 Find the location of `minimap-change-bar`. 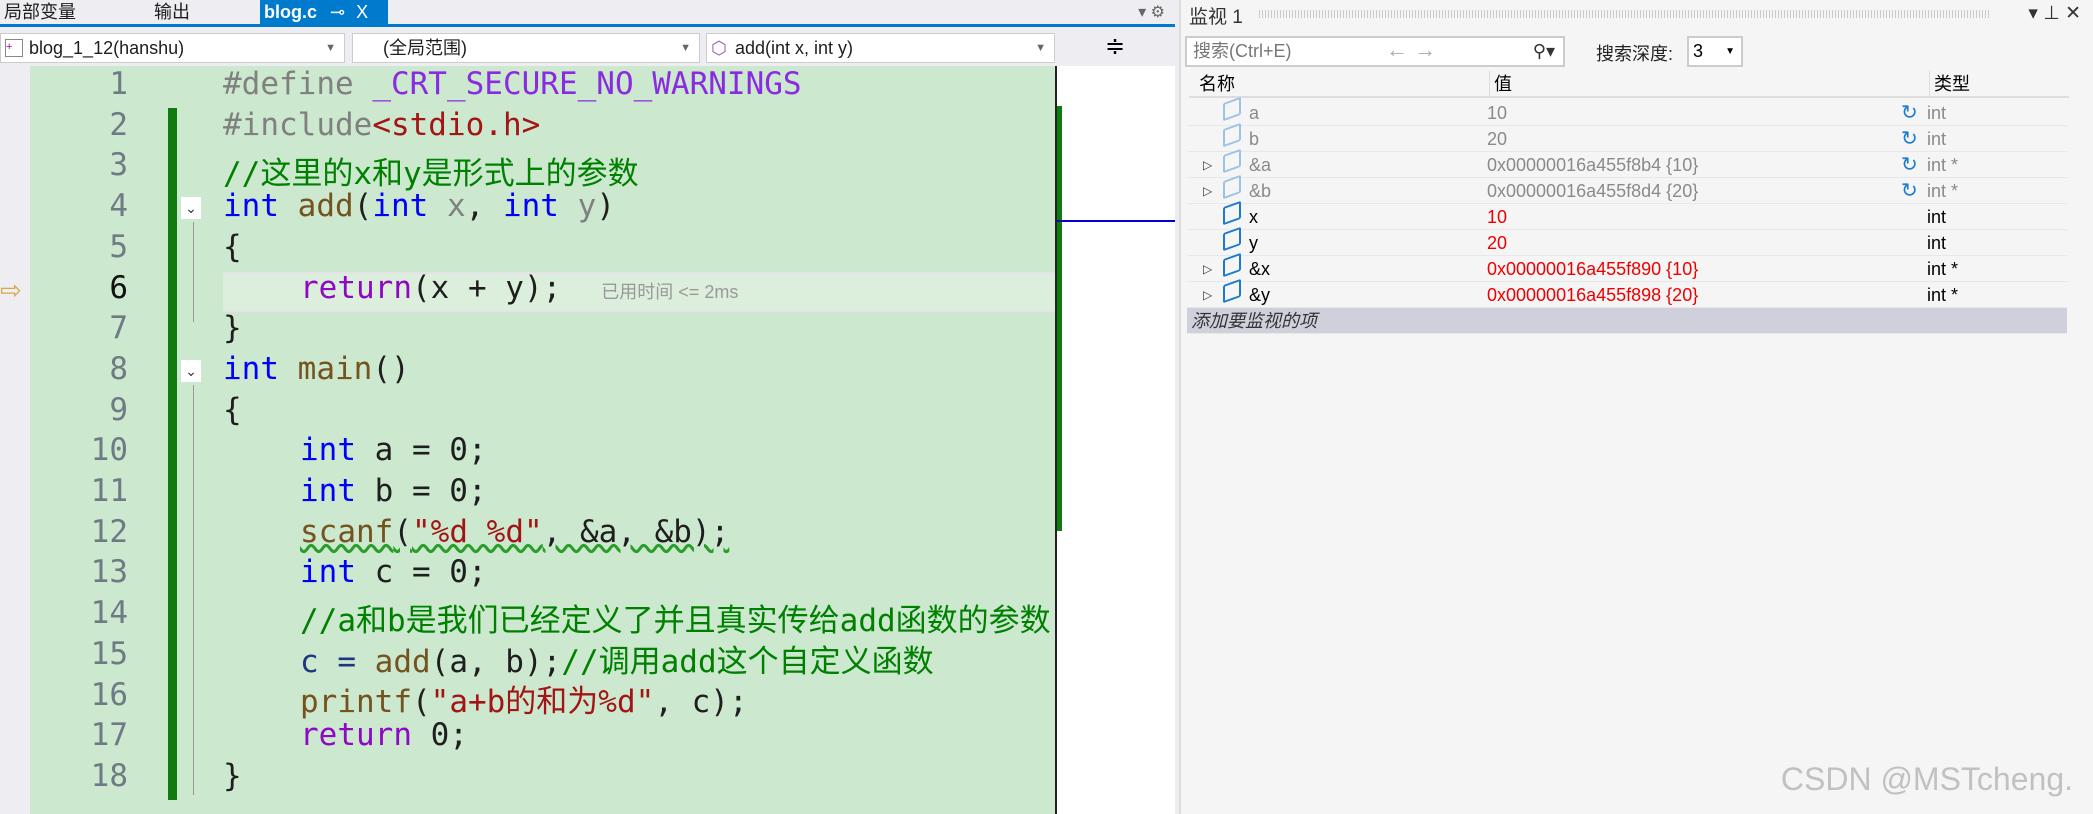

minimap-change-bar is located at coordinates (1059, 318).